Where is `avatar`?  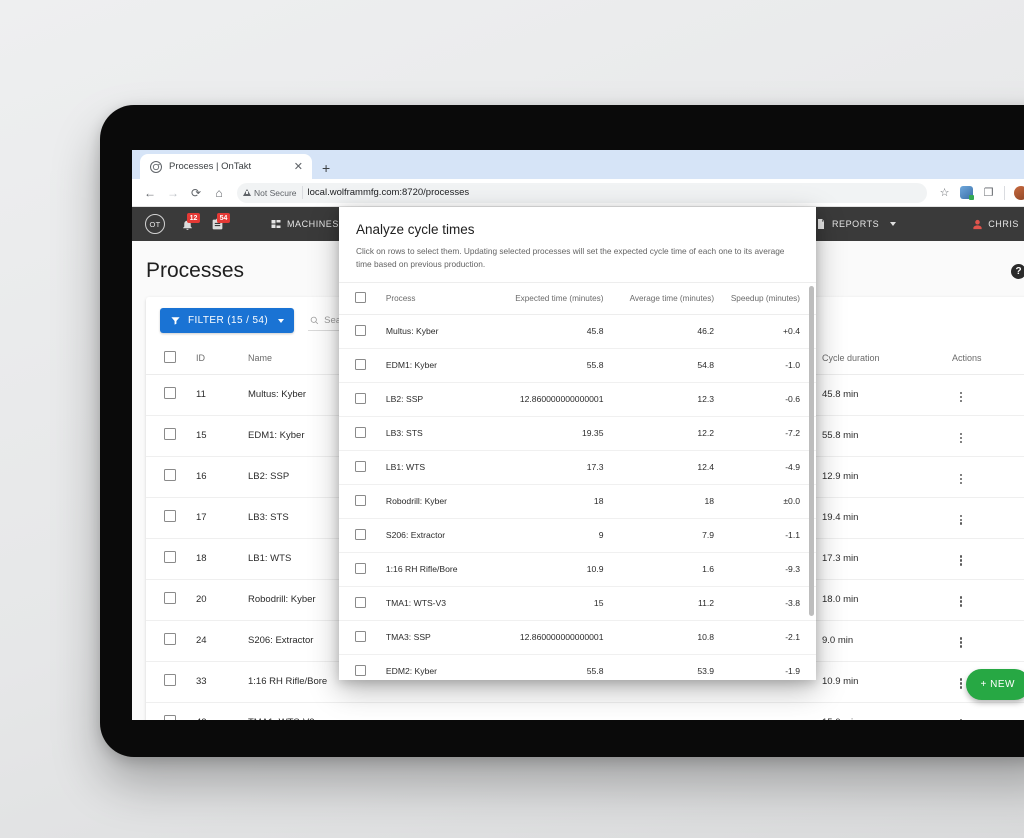
avatar is located at coordinates (1017, 192).